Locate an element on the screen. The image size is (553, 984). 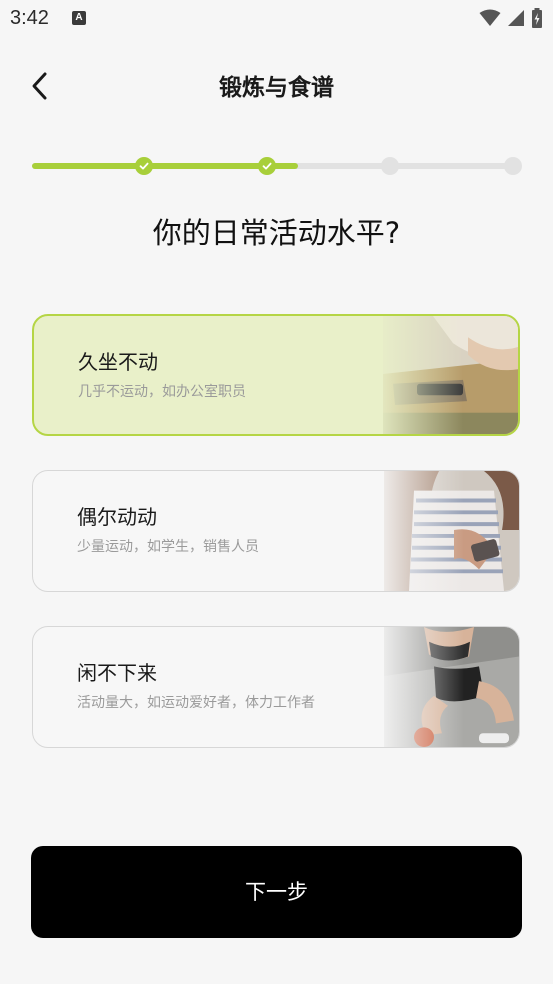
progress-step-2-check-icon is located at coordinates (267, 166).